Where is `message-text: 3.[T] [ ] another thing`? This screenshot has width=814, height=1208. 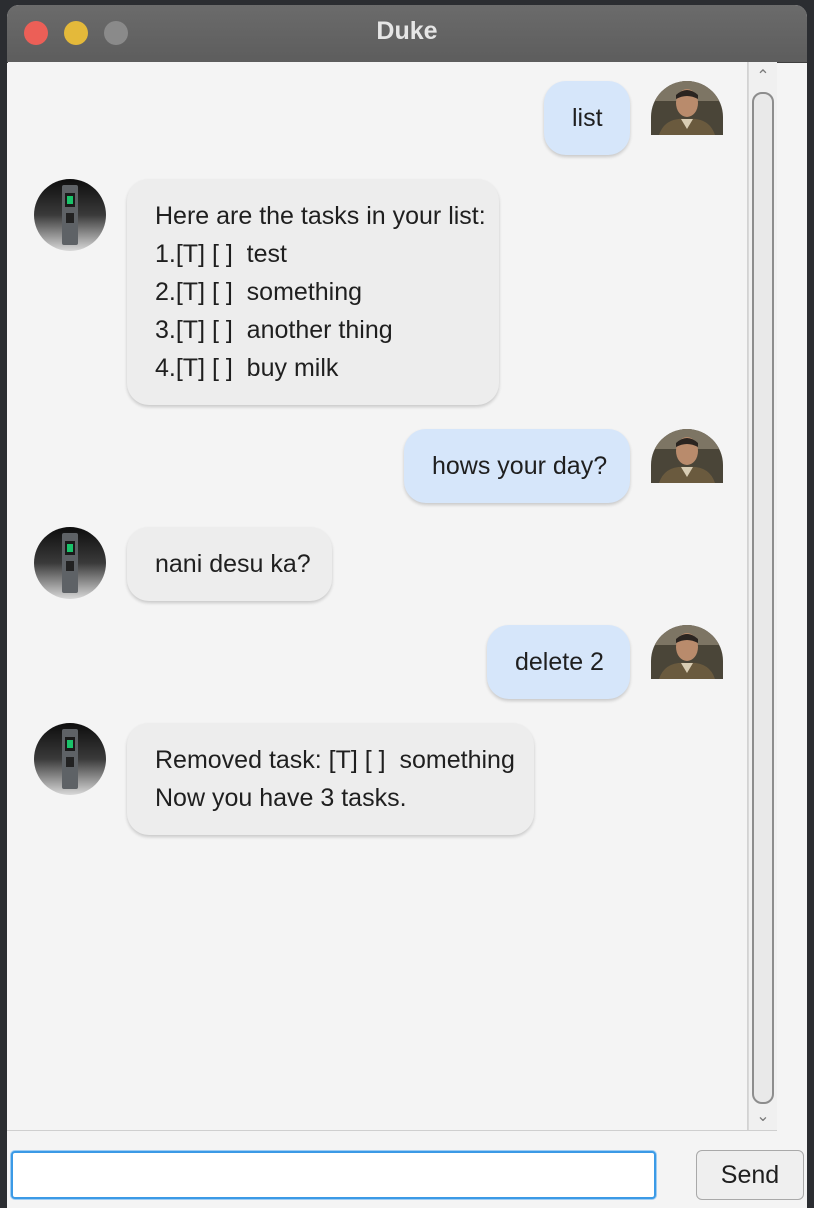
message-text: 3.[T] [ ] another thing is located at coordinates (274, 330).